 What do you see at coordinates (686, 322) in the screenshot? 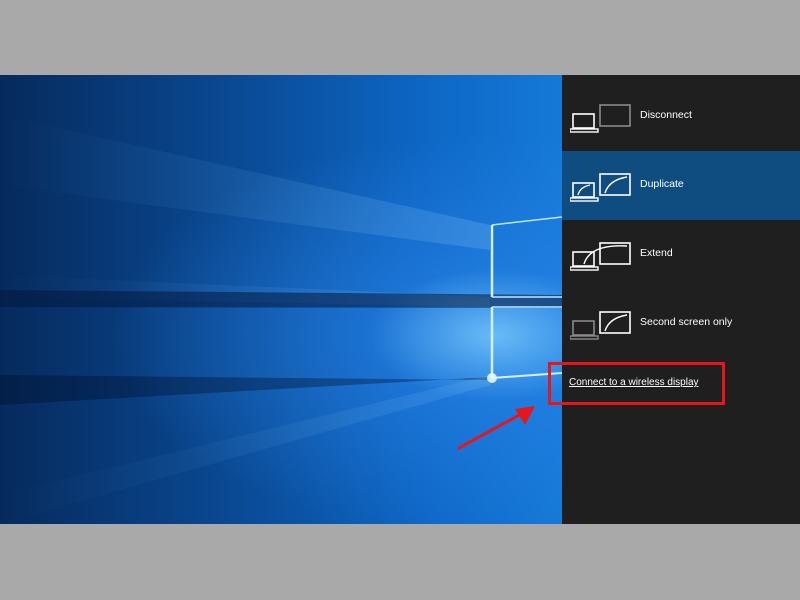
I see `option-second-screen-only-label: Second screen only` at bounding box center [686, 322].